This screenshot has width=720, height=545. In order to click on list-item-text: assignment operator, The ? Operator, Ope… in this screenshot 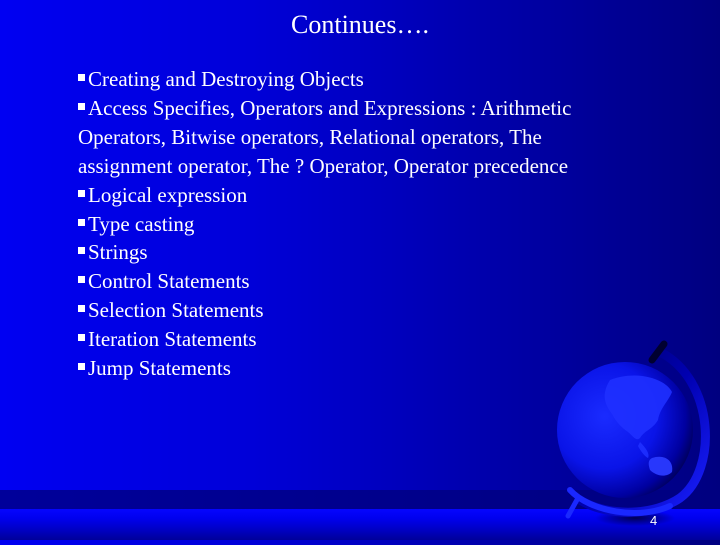, I will do `click(323, 165)`.